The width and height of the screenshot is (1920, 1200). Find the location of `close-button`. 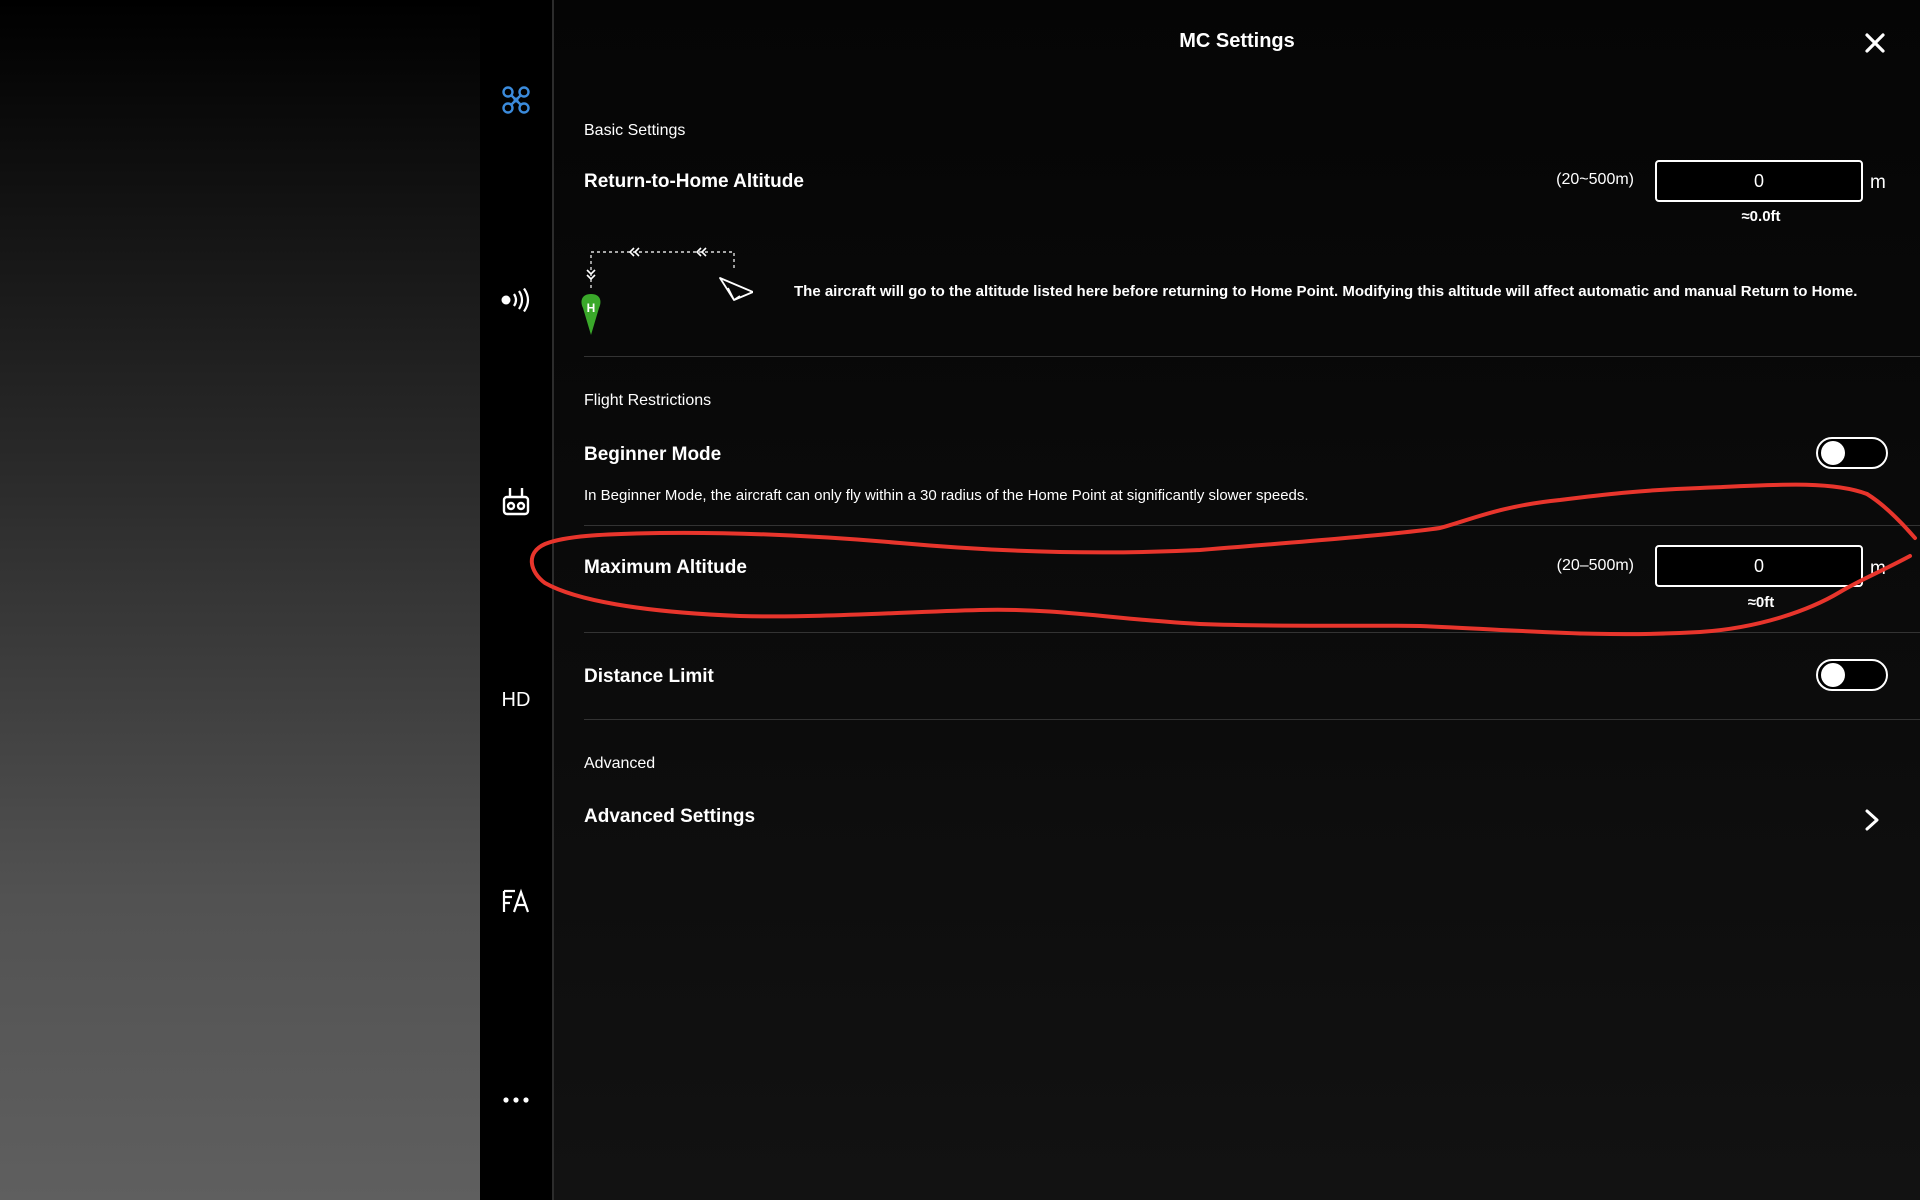

close-button is located at coordinates (1875, 43).